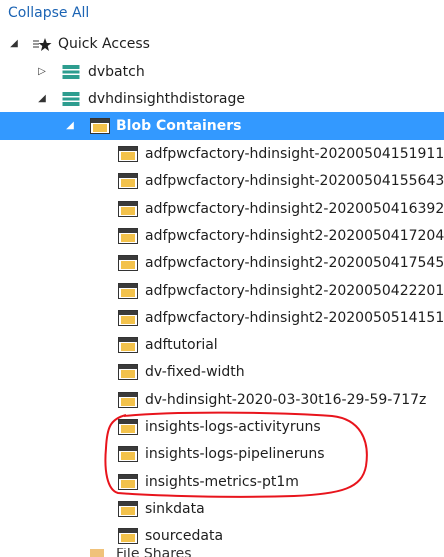 The image size is (444, 557). Describe the element at coordinates (100, 128) in the screenshot. I see `blob-folder-icon` at that location.